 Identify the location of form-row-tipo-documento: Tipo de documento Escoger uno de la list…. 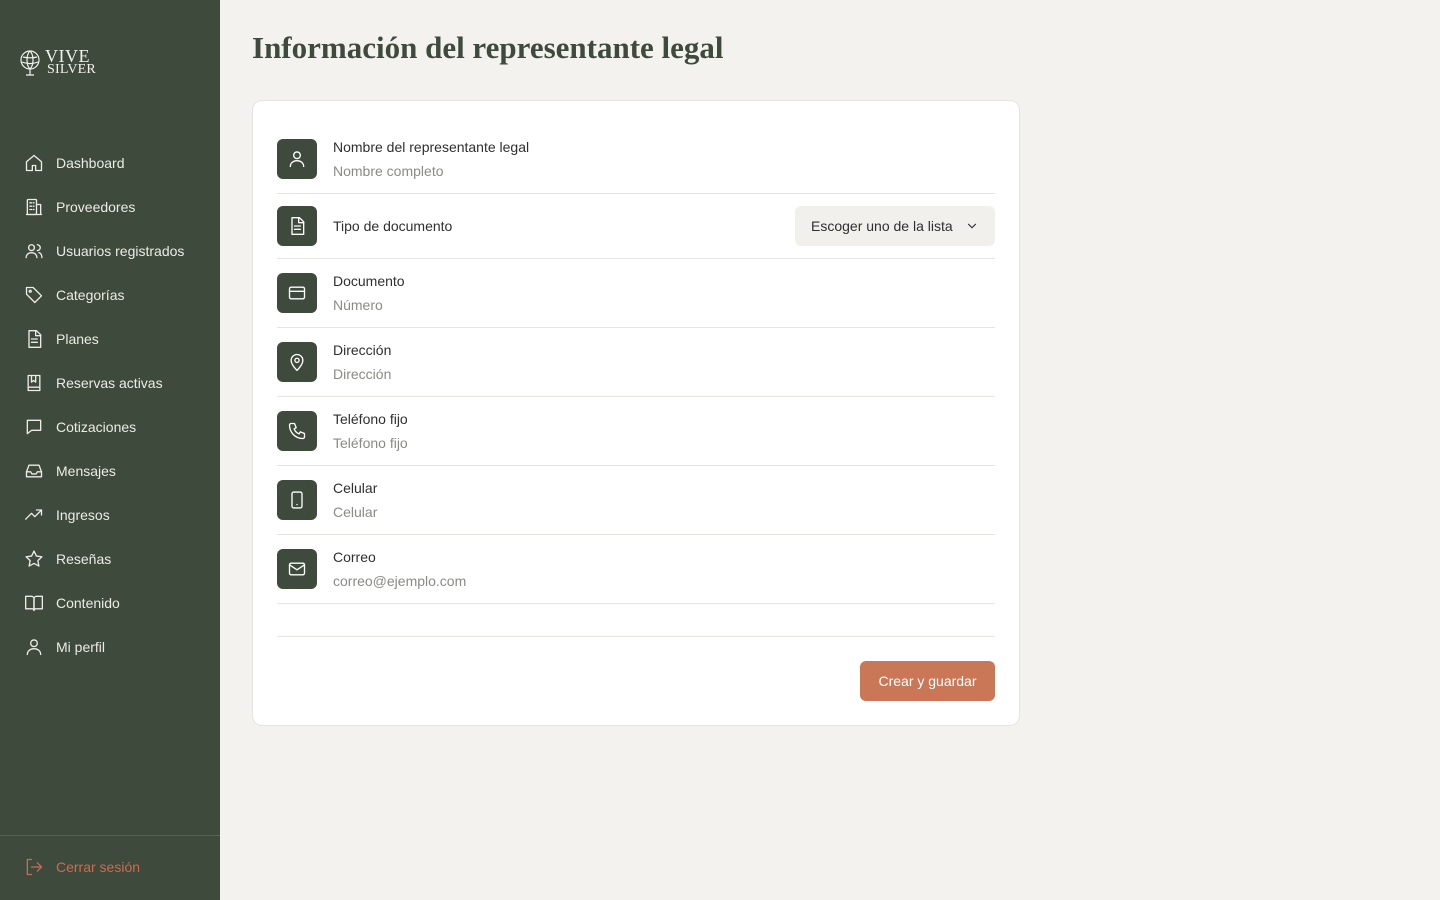
(636, 226).